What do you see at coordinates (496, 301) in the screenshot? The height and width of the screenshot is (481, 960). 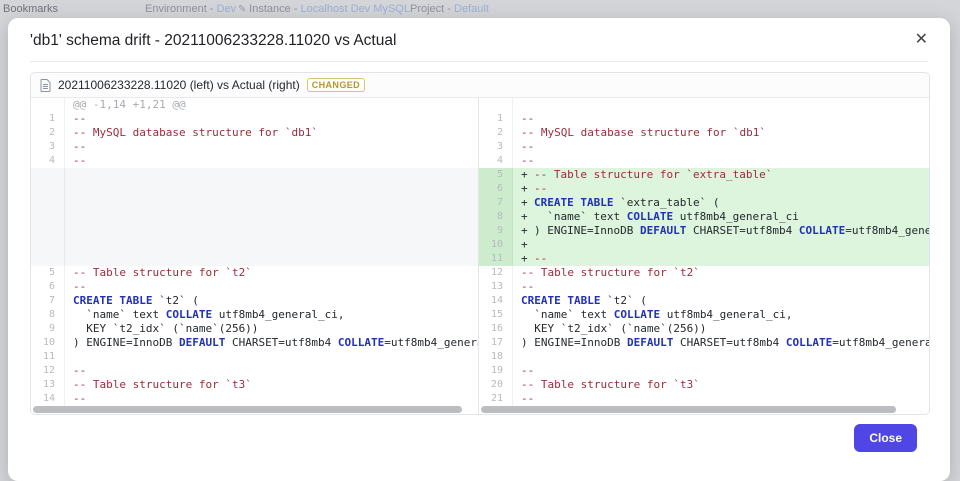 I see `line-number: 14` at bounding box center [496, 301].